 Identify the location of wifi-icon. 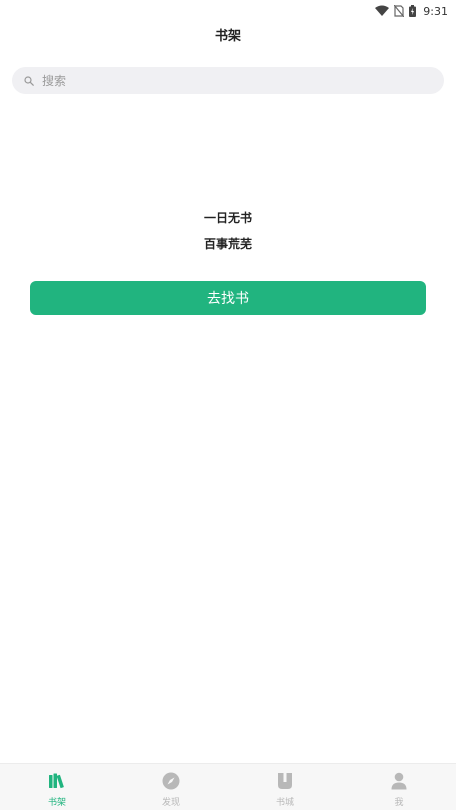
(382, 11).